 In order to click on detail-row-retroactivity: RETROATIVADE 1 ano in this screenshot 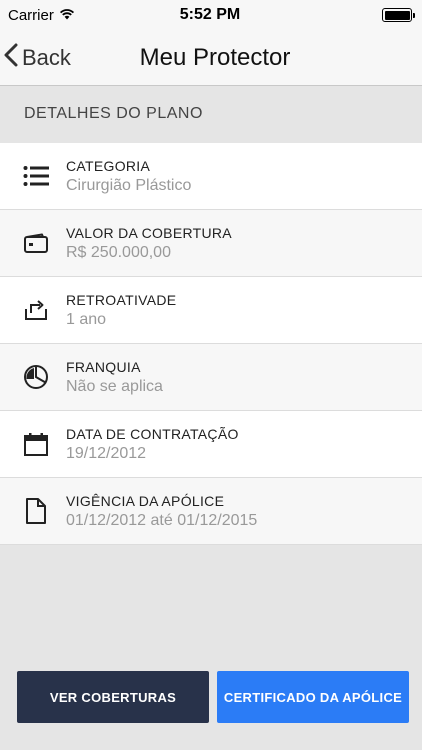, I will do `click(211, 310)`.